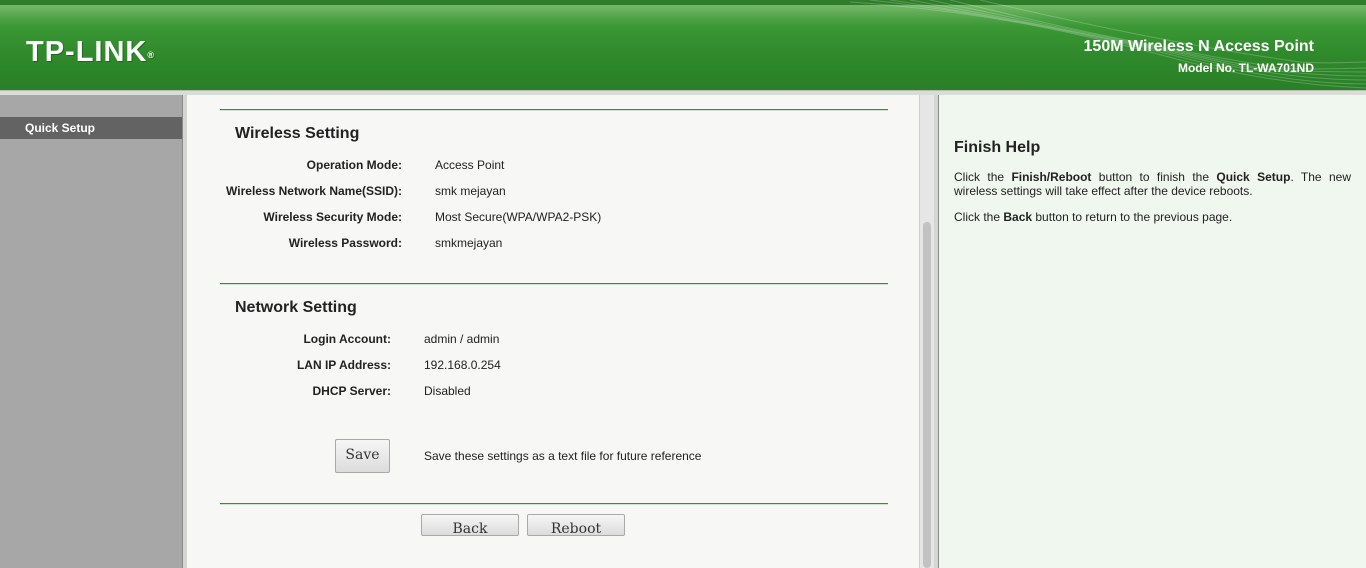 This screenshot has height=568, width=1366. Describe the element at coordinates (345, 243) in the screenshot. I see `wireless-password-label: Wireless Password:` at that location.